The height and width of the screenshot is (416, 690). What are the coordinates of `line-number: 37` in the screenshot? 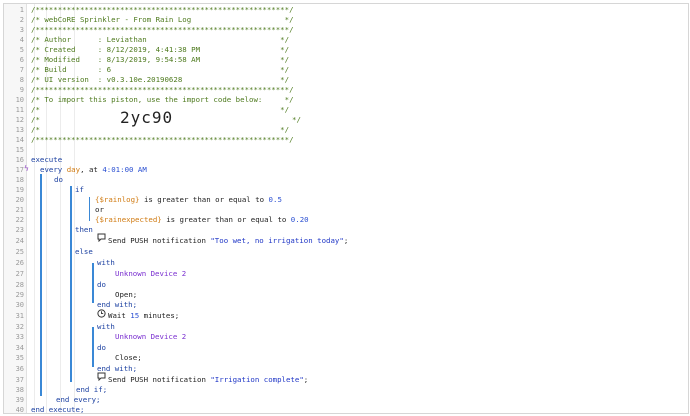 It's located at (19, 380).